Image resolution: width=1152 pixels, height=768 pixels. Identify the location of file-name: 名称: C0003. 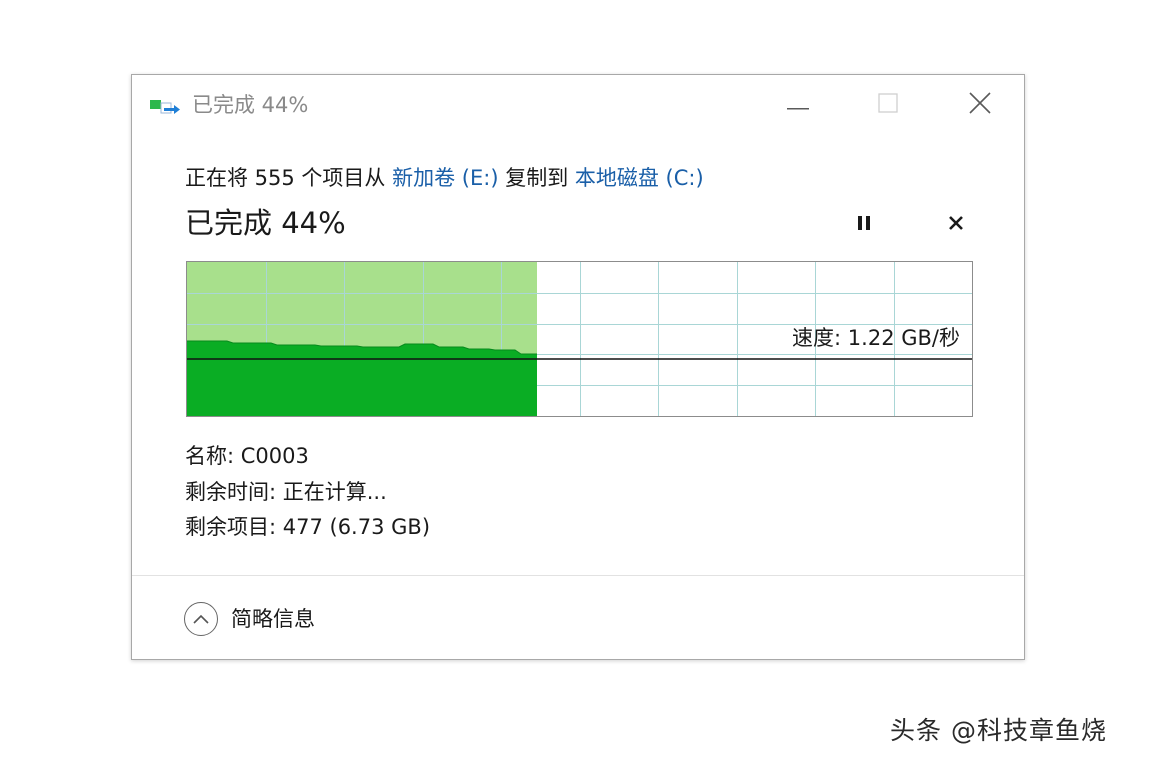
(247, 456).